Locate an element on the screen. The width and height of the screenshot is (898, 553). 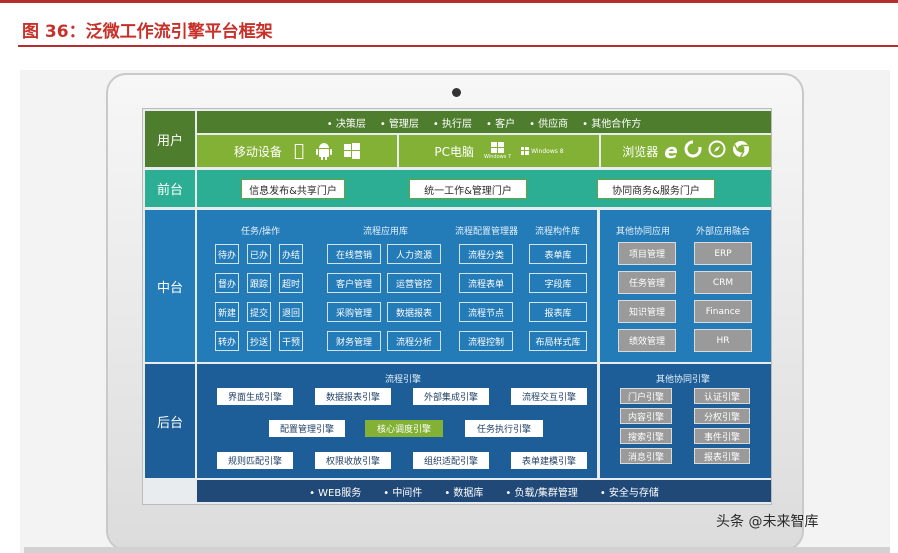
row-label-user: 用户 is located at coordinates (170, 139).